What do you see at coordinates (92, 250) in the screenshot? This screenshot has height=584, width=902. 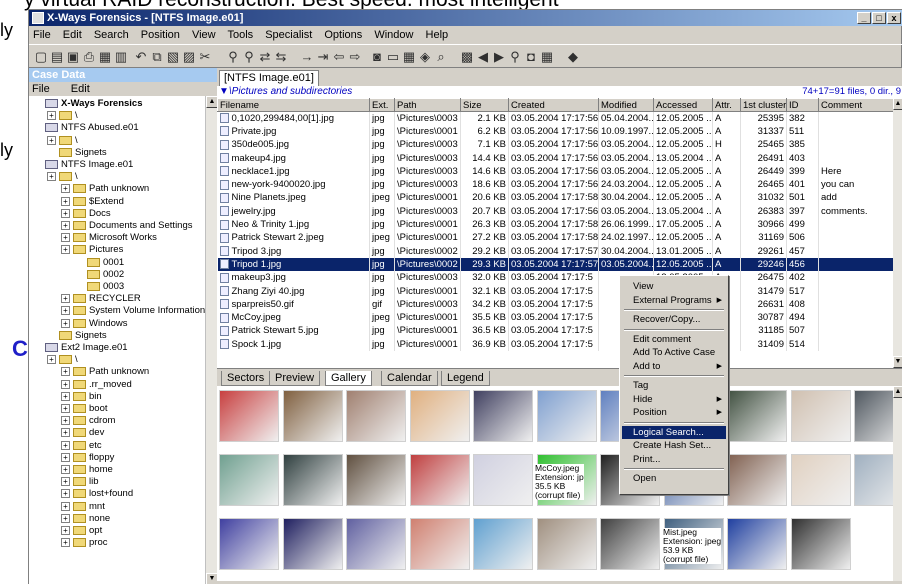 I see `tree-node: + Pictures` at bounding box center [92, 250].